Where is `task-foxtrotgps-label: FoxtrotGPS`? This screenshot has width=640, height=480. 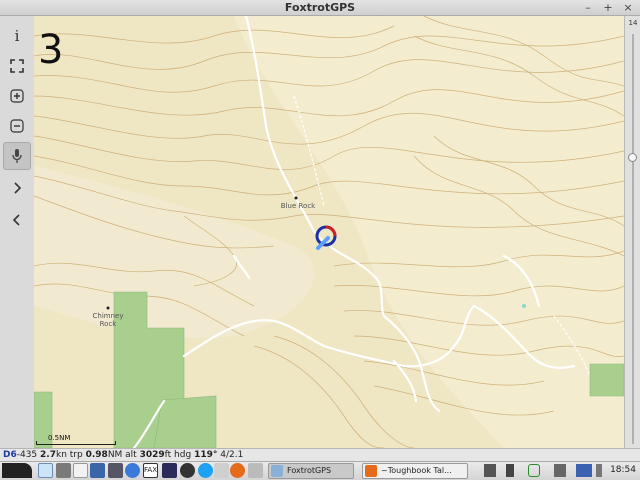 task-foxtrotgps-label: FoxtrotGPS is located at coordinates (309, 470).